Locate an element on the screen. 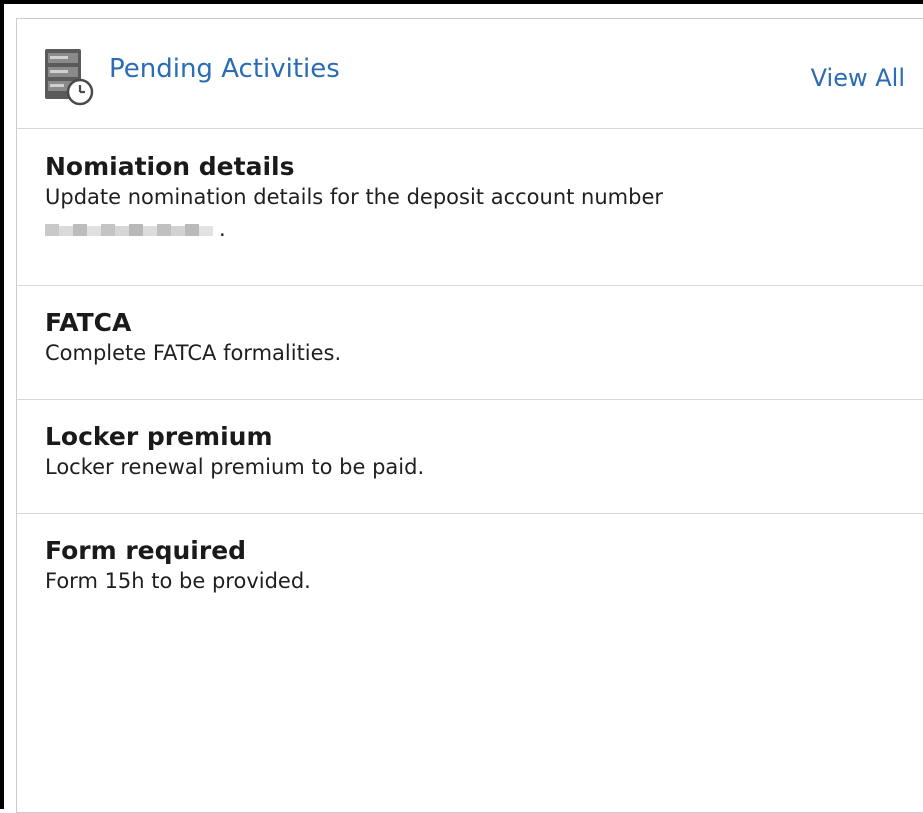 This screenshot has width=923, height=813. item-description: Form 15h to be provided. is located at coordinates (178, 581).